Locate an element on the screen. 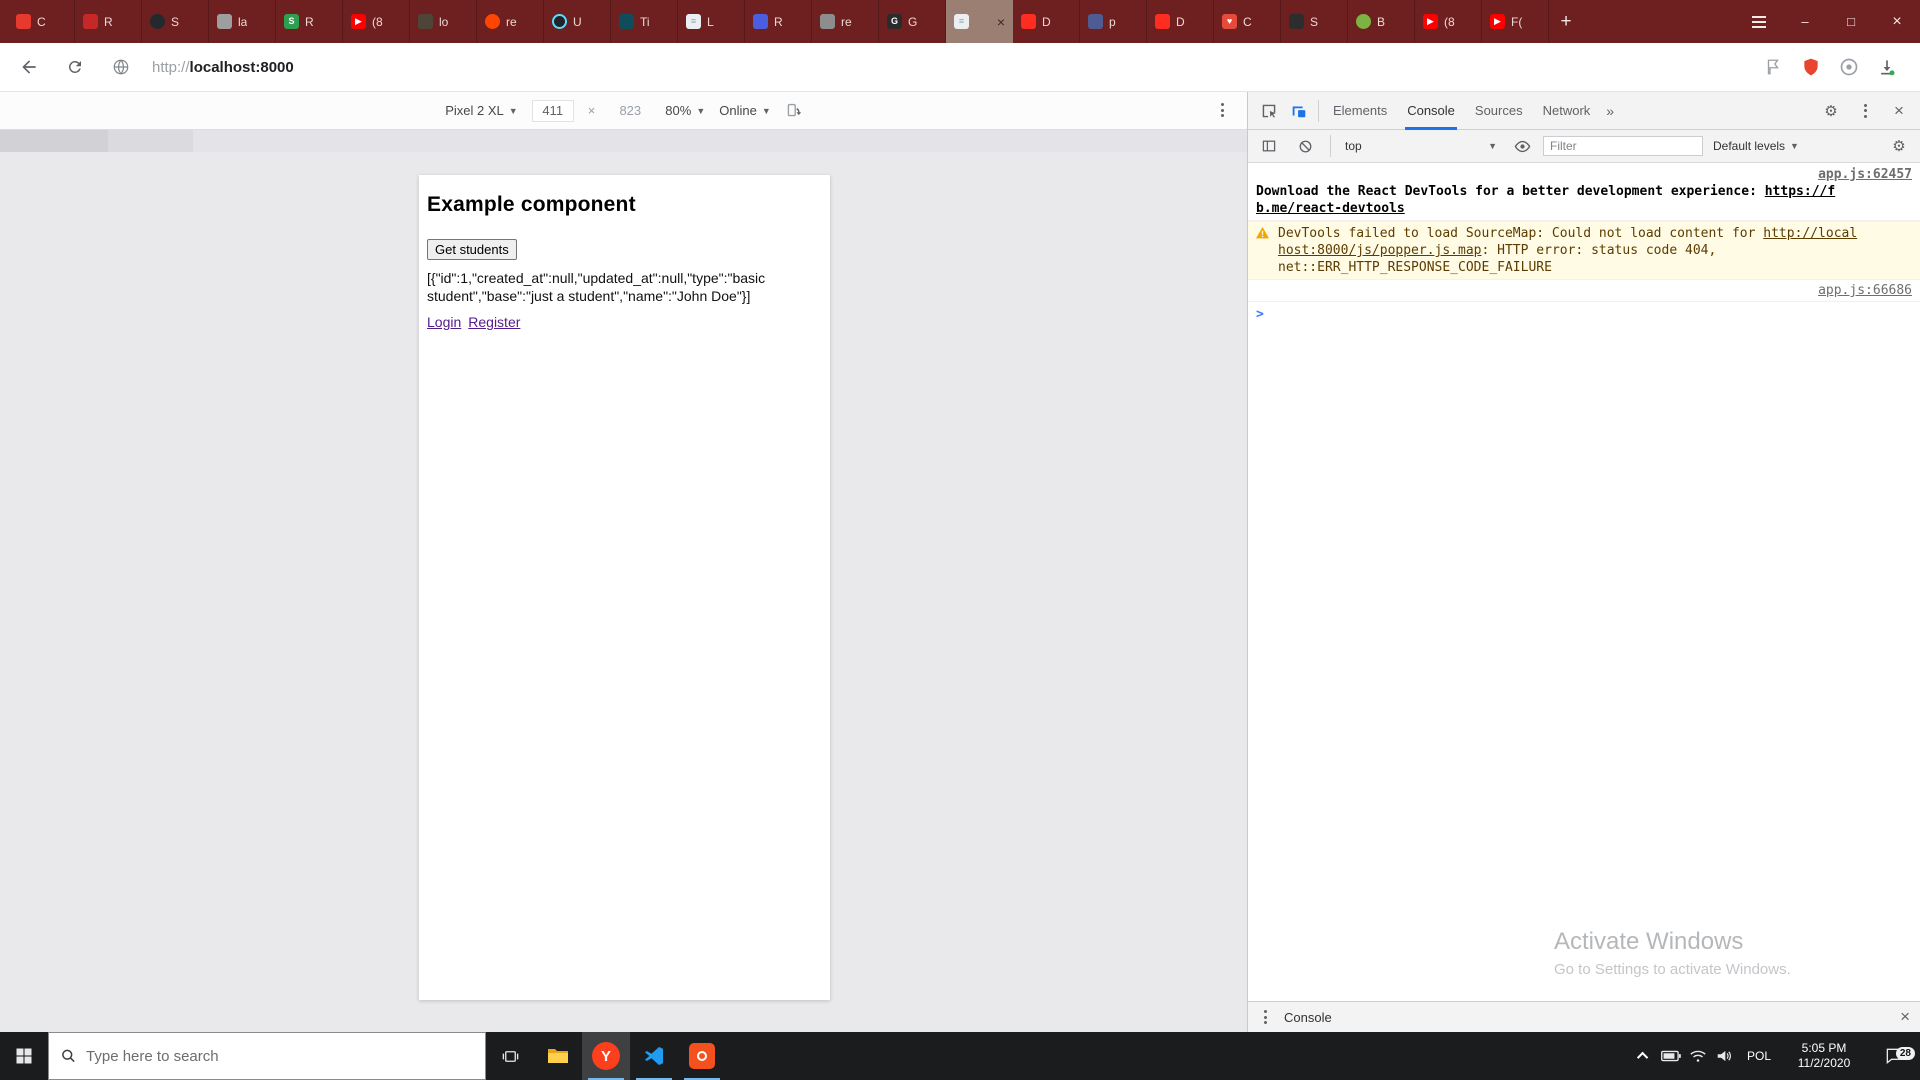  react-devtools-link: b.me/react-devtools is located at coordinates (1330, 208).